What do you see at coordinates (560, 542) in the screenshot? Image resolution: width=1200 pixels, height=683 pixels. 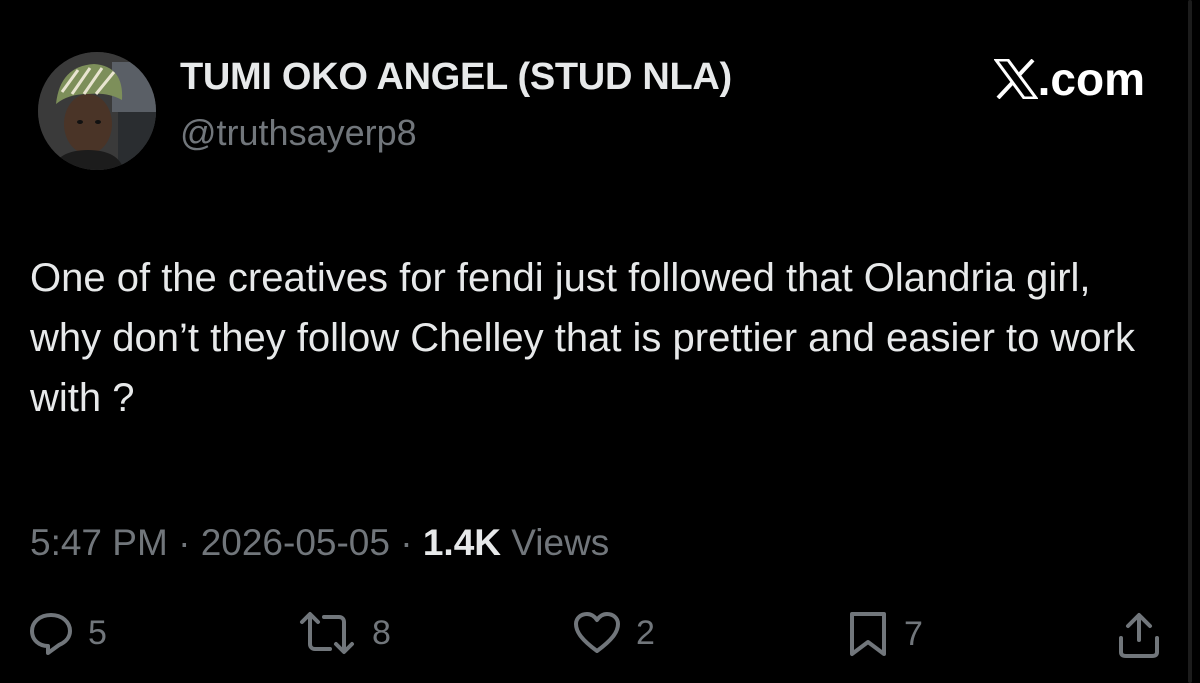 I see `views-label: Views` at bounding box center [560, 542].